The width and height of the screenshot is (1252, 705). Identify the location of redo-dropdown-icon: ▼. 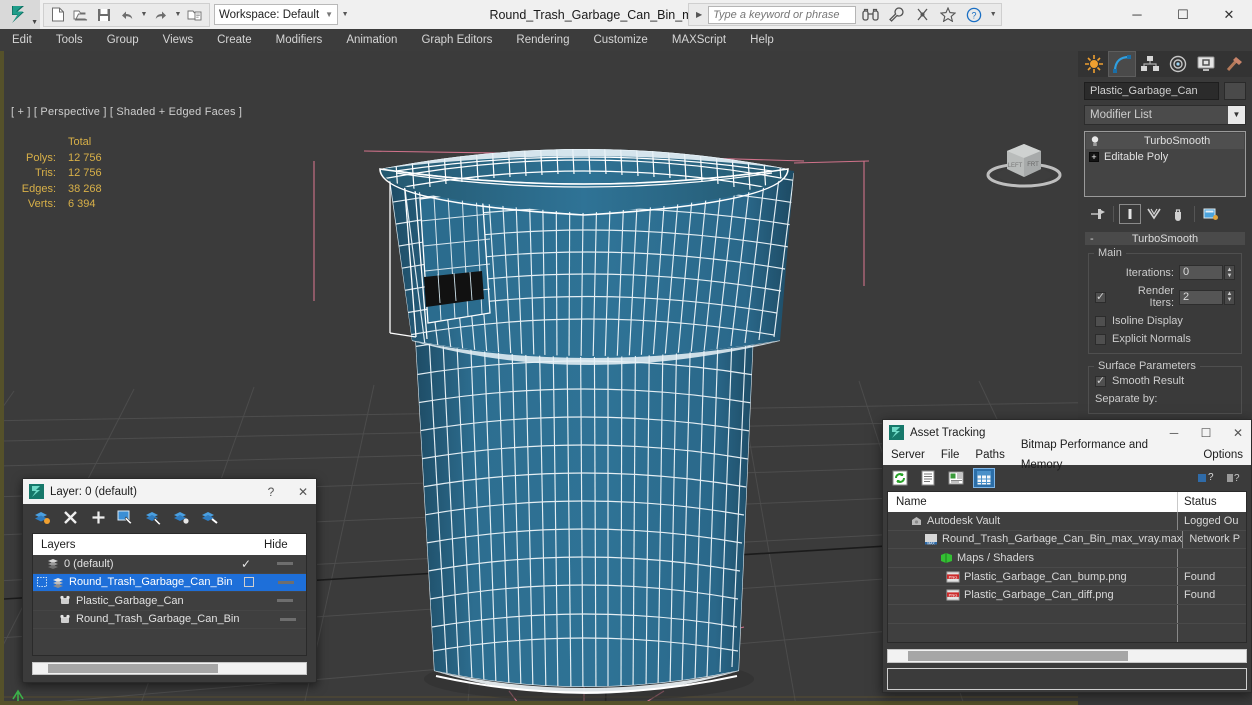
(178, 14).